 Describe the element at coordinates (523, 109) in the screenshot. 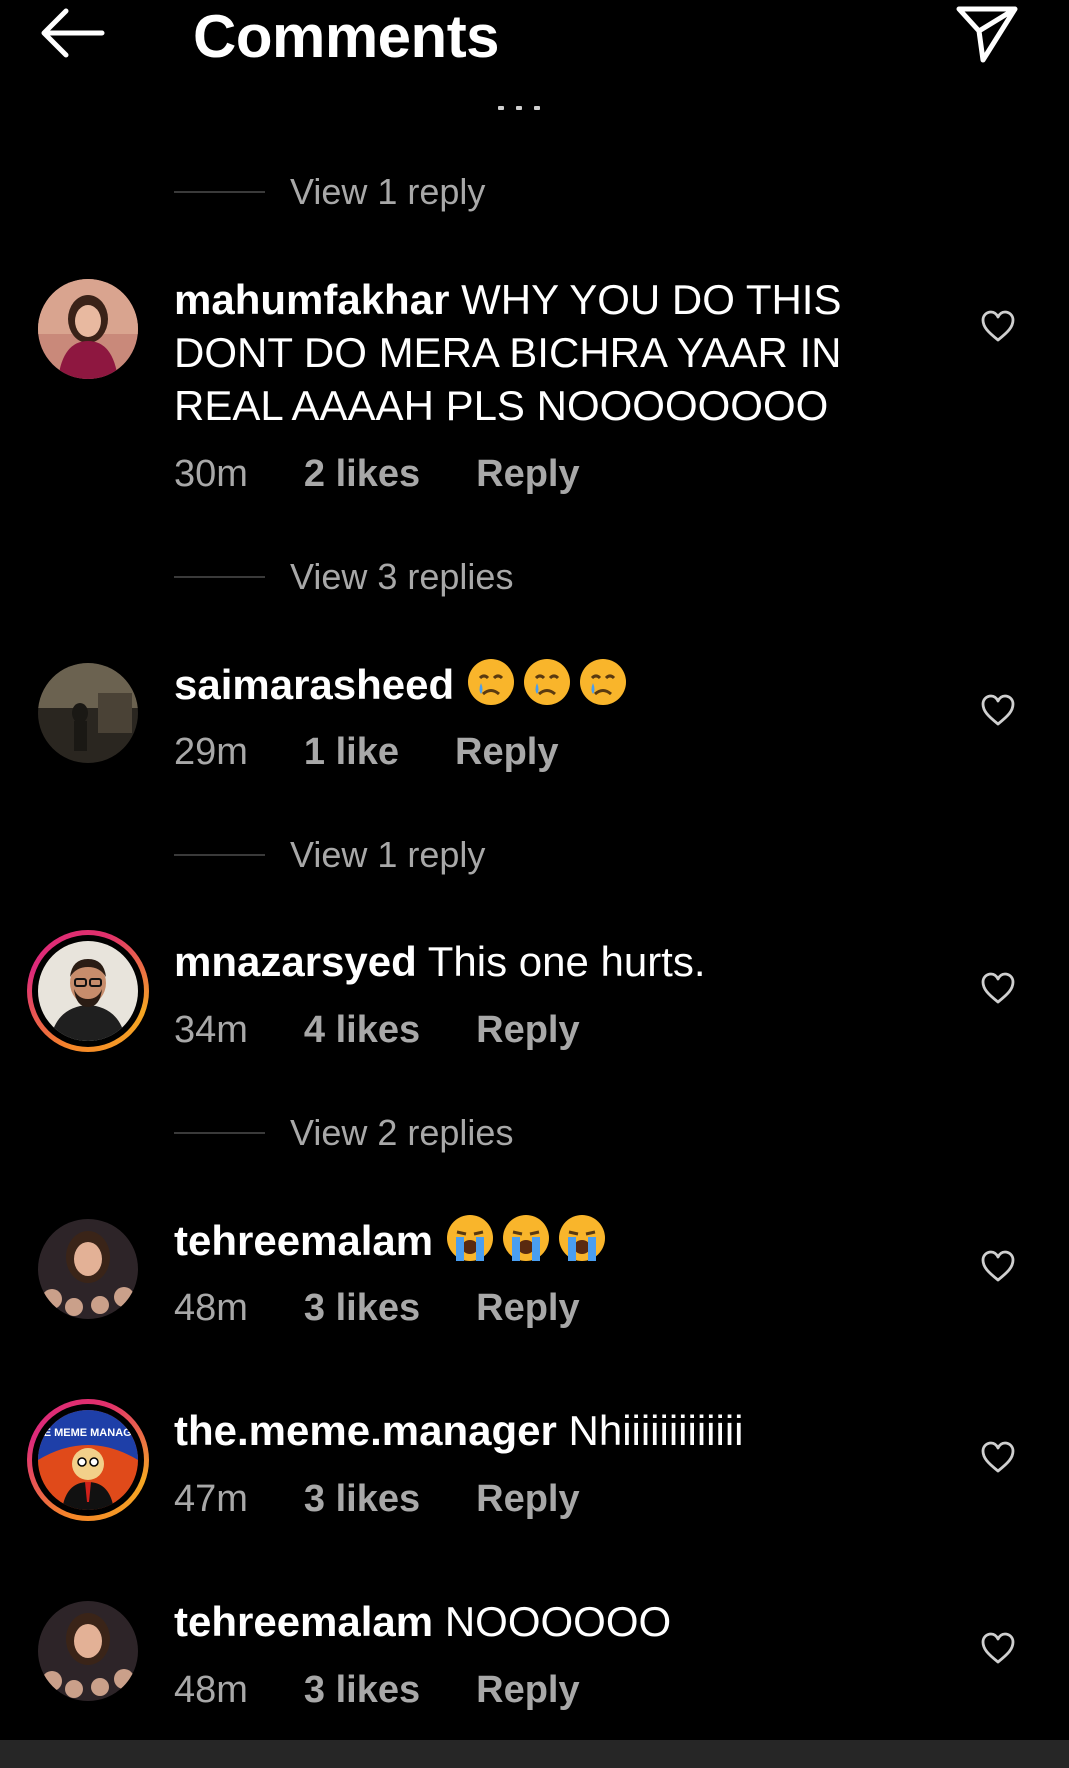

I see `clipped-text-fragment` at that location.